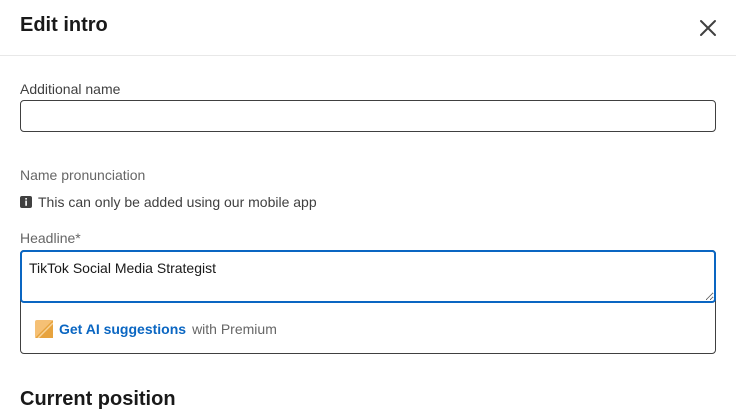 This screenshot has height=418, width=736. Describe the element at coordinates (70, 89) in the screenshot. I see `additional-name-label: Additional name` at that location.